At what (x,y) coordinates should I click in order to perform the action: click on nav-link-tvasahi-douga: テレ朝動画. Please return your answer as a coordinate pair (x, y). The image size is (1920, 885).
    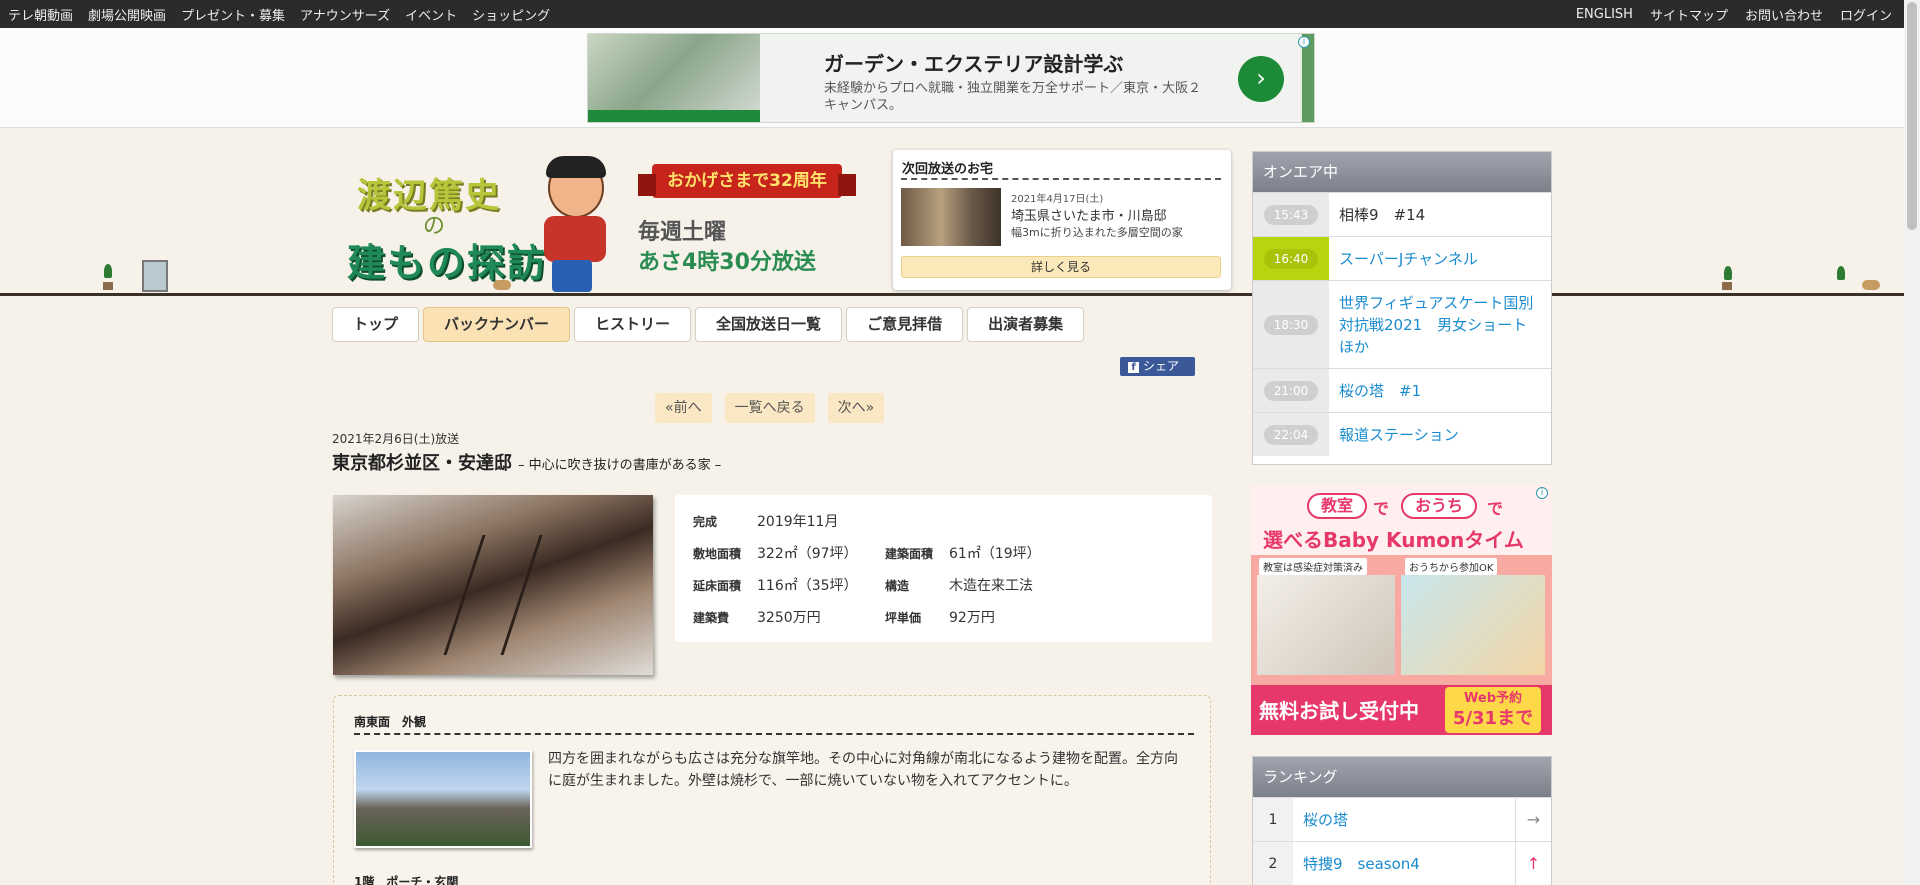
    Looking at the image, I should click on (40, 14).